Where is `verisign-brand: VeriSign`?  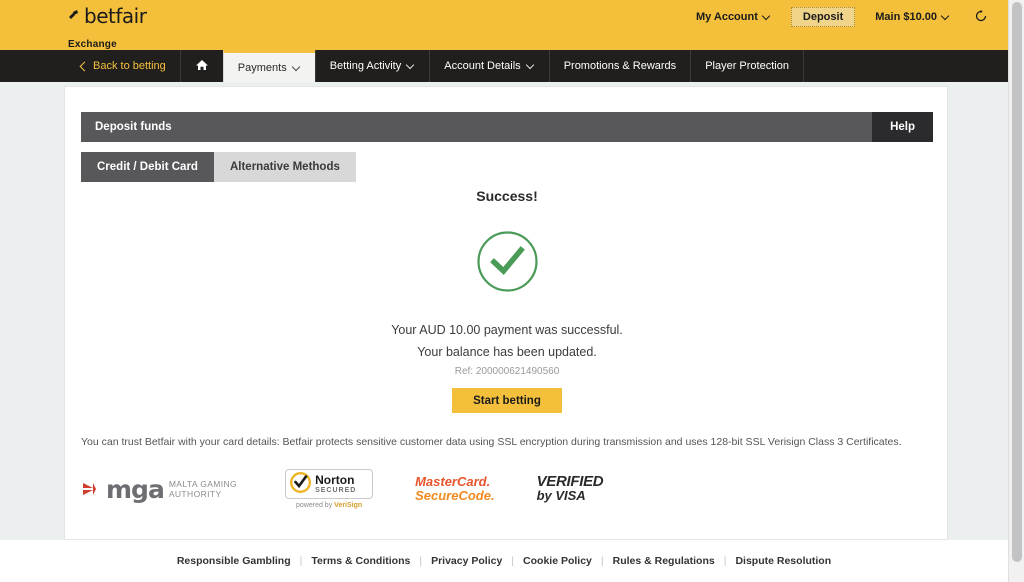 verisign-brand: VeriSign is located at coordinates (348, 505).